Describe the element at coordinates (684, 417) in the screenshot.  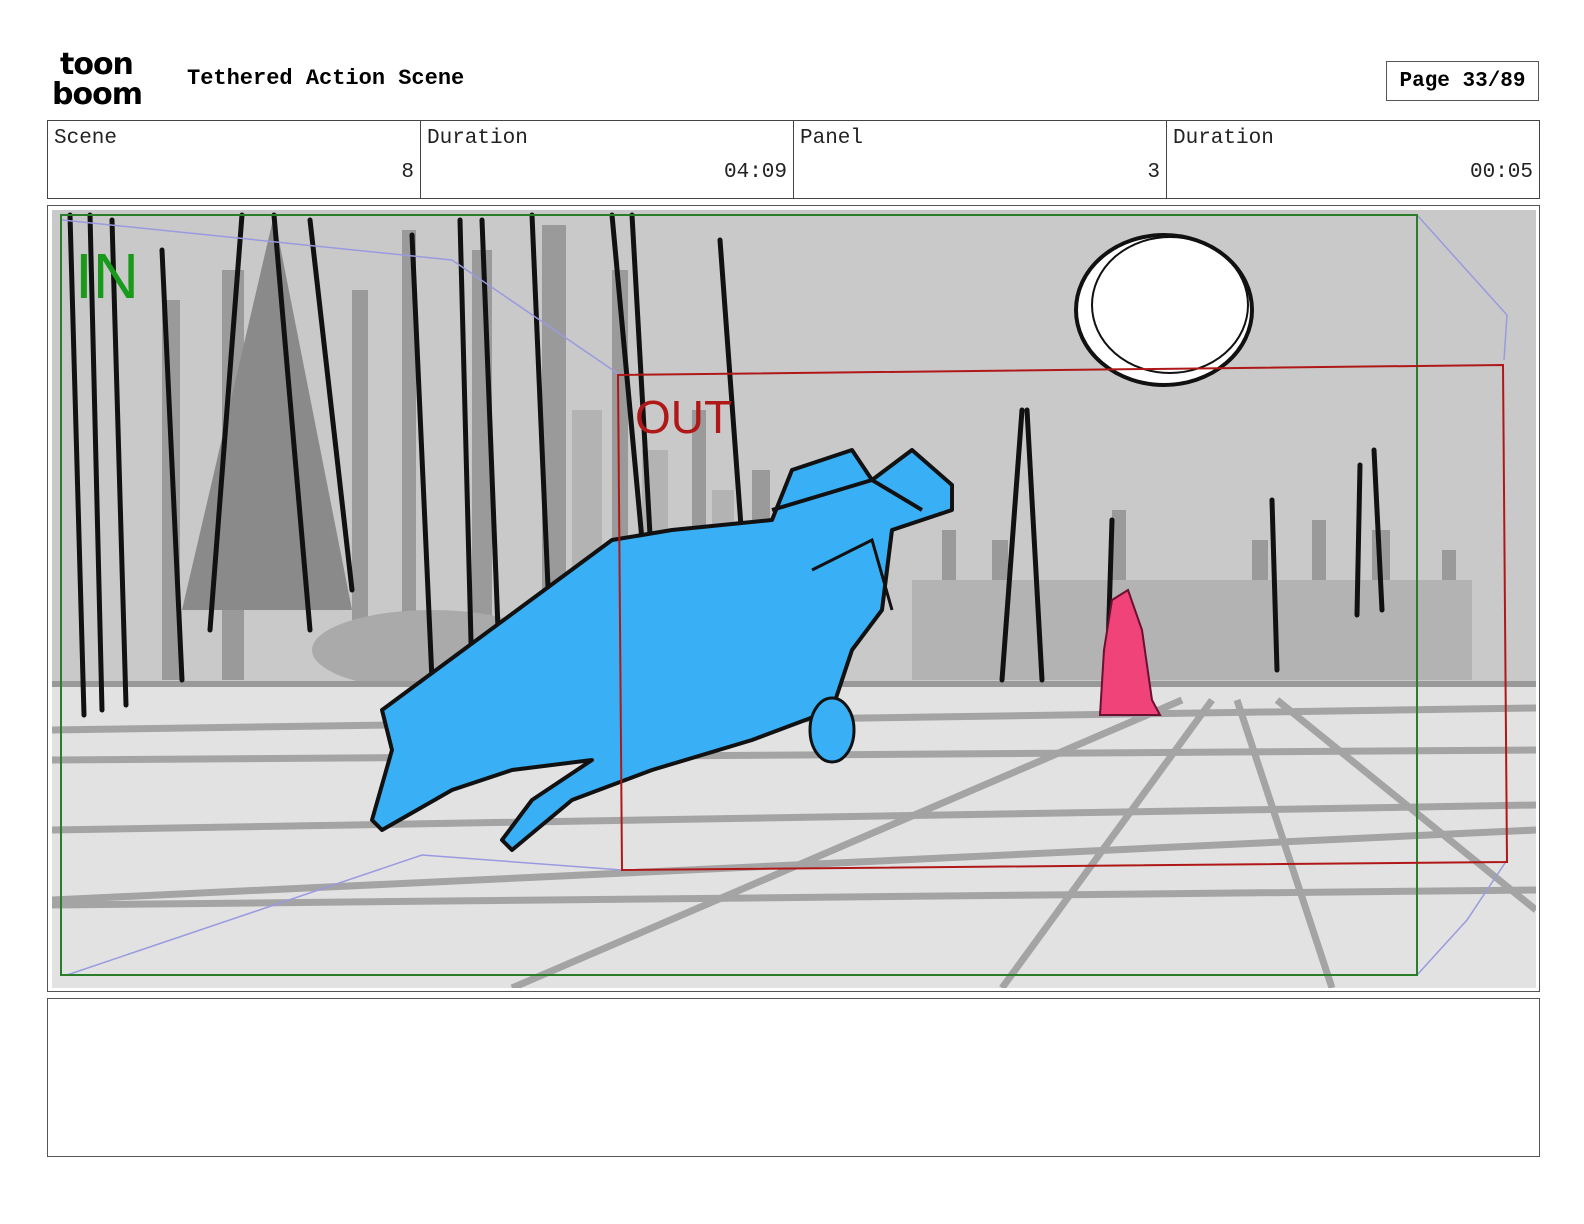
I see `camera-out-label: OUT` at that location.